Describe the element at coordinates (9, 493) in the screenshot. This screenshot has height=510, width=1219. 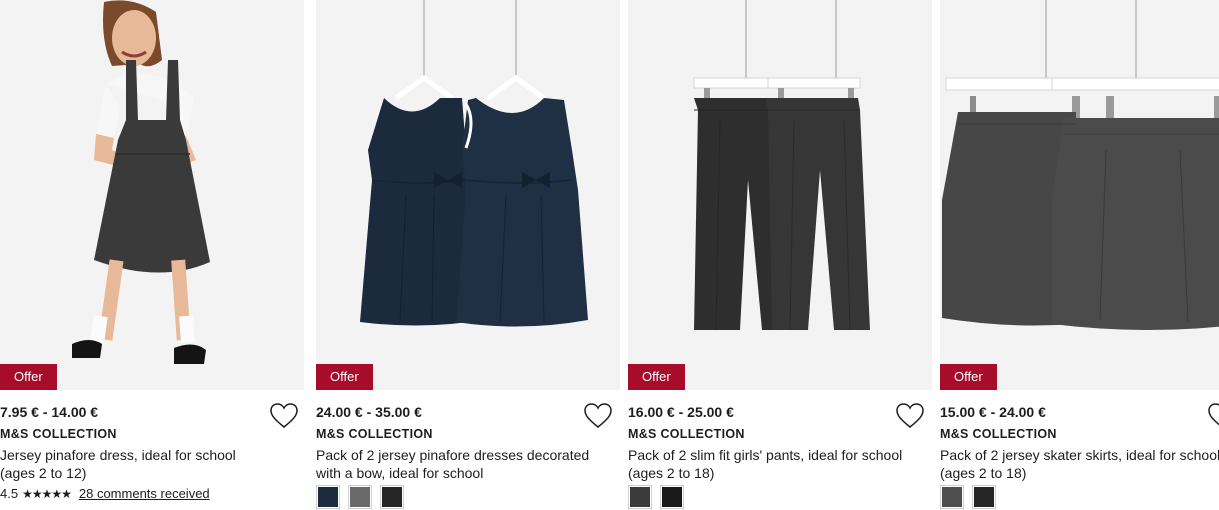
I see `rating-score: 4.5` at that location.